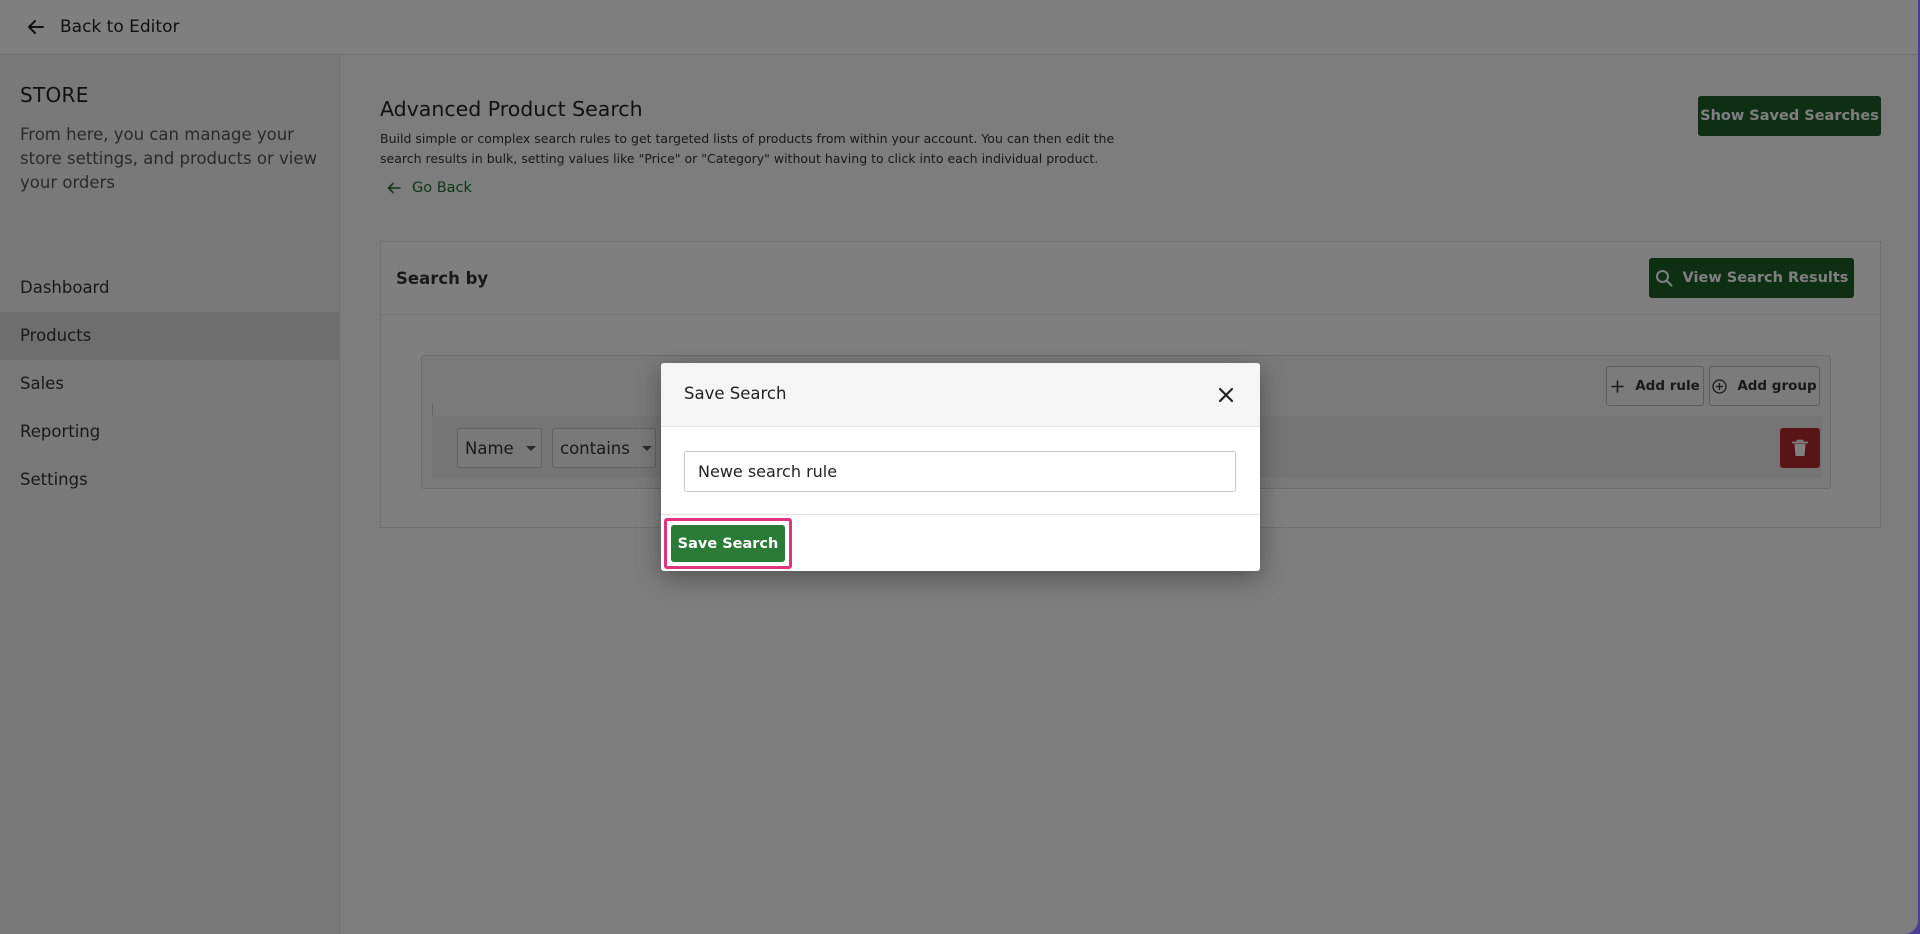 This screenshot has width=1920, height=934. Describe the element at coordinates (960, 542) in the screenshot. I see `modal-footer: Save Search` at that location.